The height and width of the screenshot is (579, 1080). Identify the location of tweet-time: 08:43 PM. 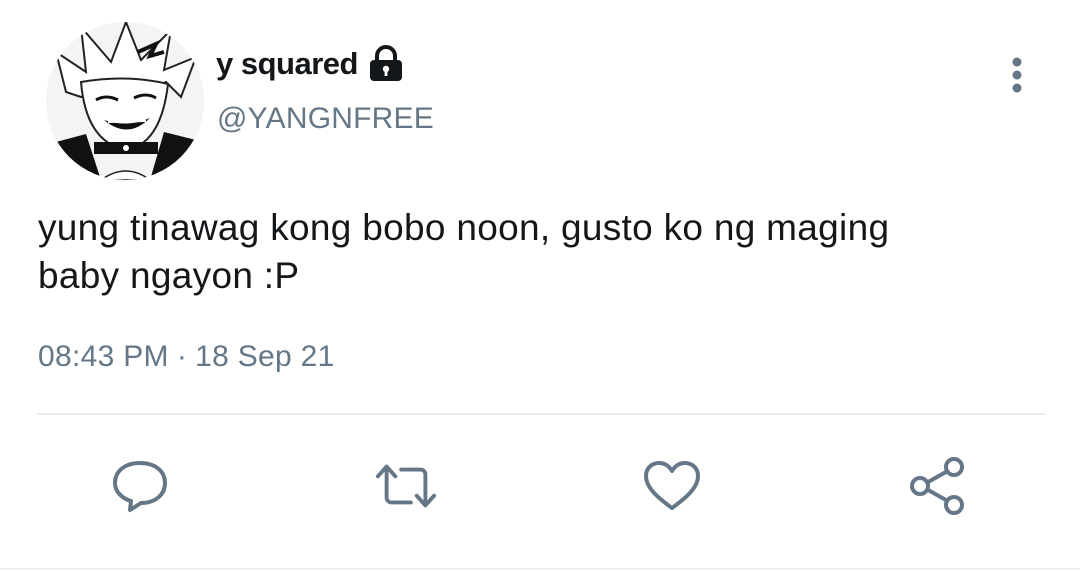
(103, 356).